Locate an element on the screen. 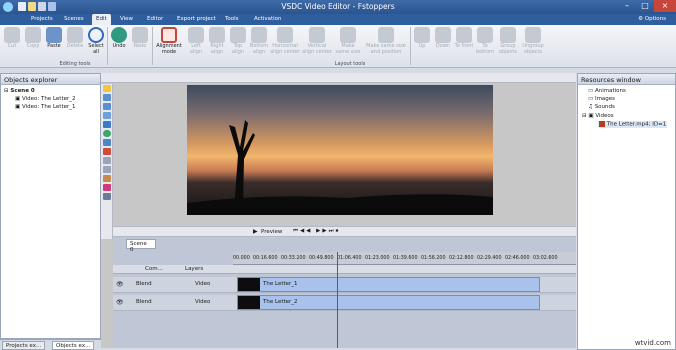  make-same-size-position-button: Make same size and position is located at coordinates (386, 41).